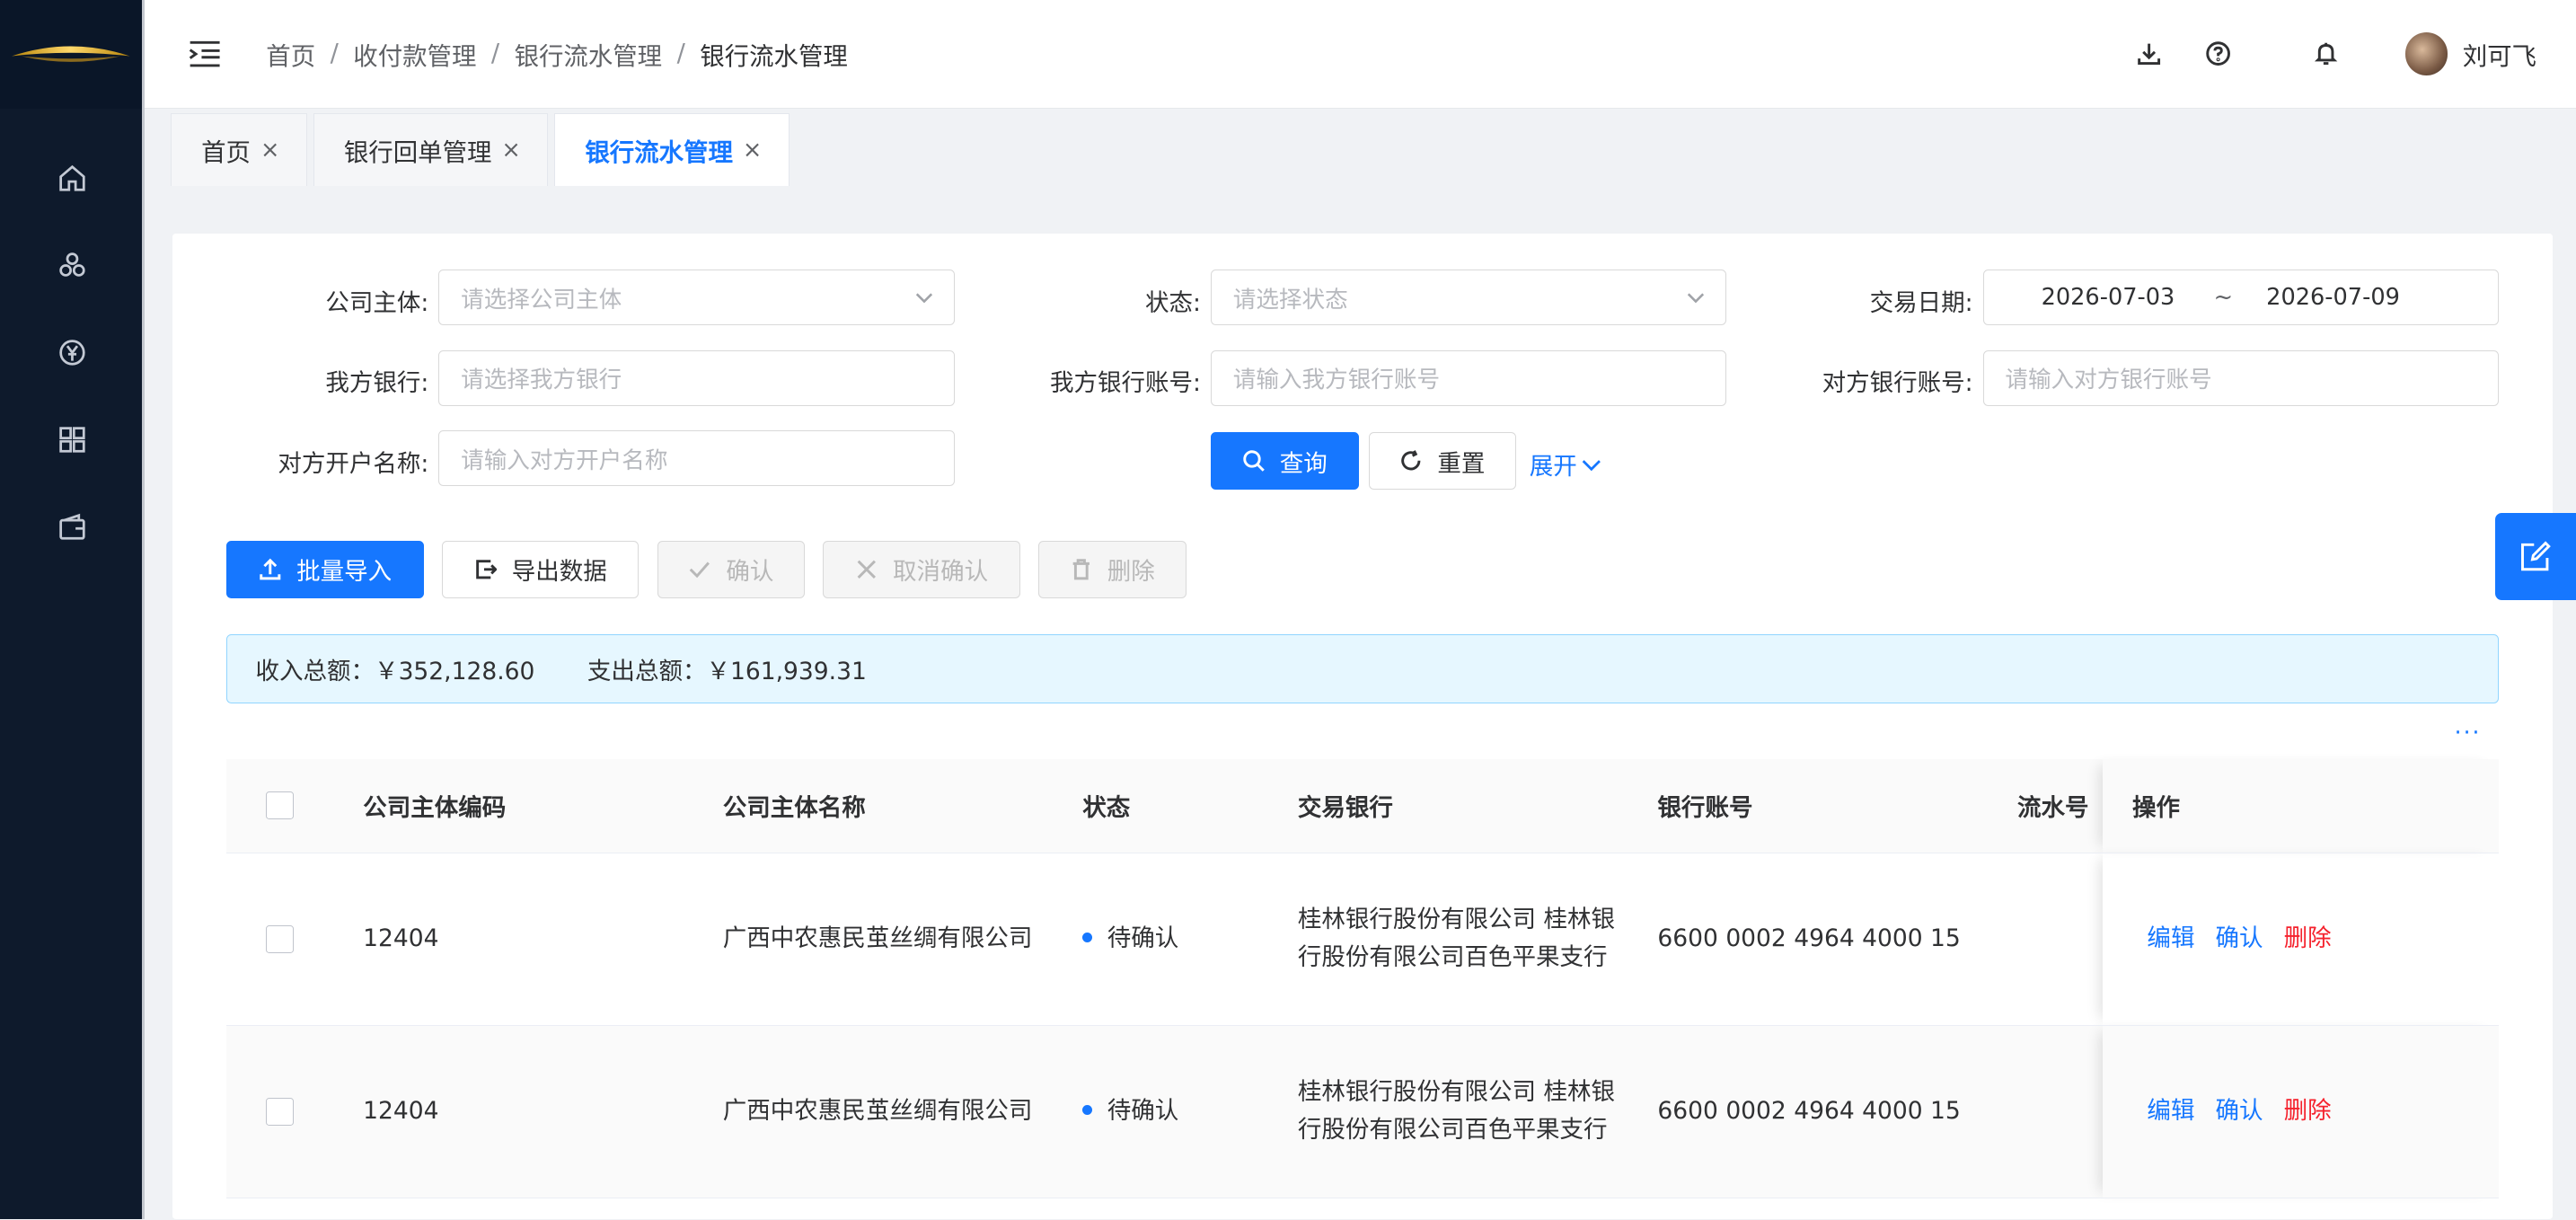 The height and width of the screenshot is (1220, 2576). What do you see at coordinates (1553, 467) in the screenshot?
I see `expand-label: 展开` at bounding box center [1553, 467].